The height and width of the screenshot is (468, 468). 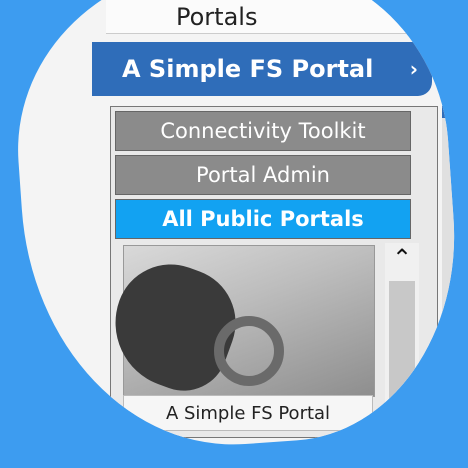 I want to click on nav-all-public-portals: All Public Portals, so click(x=263, y=219).